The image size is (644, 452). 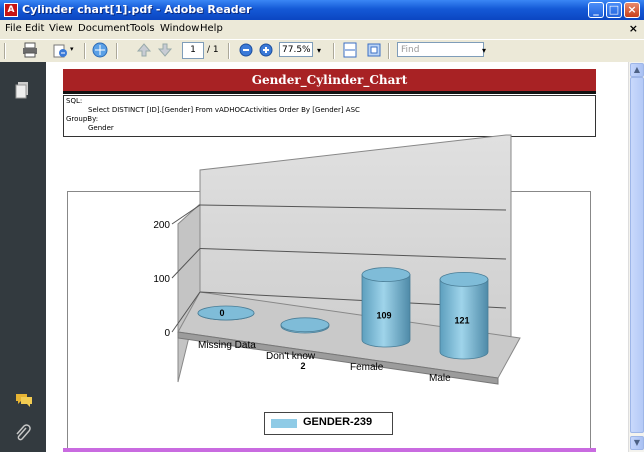 I want to click on find-dropdown-icon: ▾, so click(x=484, y=50).